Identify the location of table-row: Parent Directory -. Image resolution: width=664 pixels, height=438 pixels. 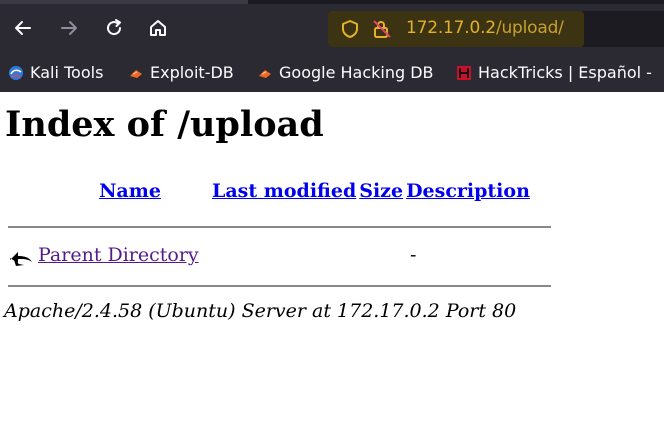
(288, 258).